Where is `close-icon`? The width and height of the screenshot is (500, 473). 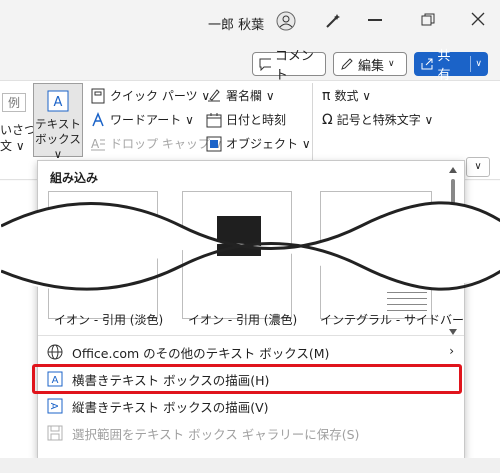 close-icon is located at coordinates (478, 20).